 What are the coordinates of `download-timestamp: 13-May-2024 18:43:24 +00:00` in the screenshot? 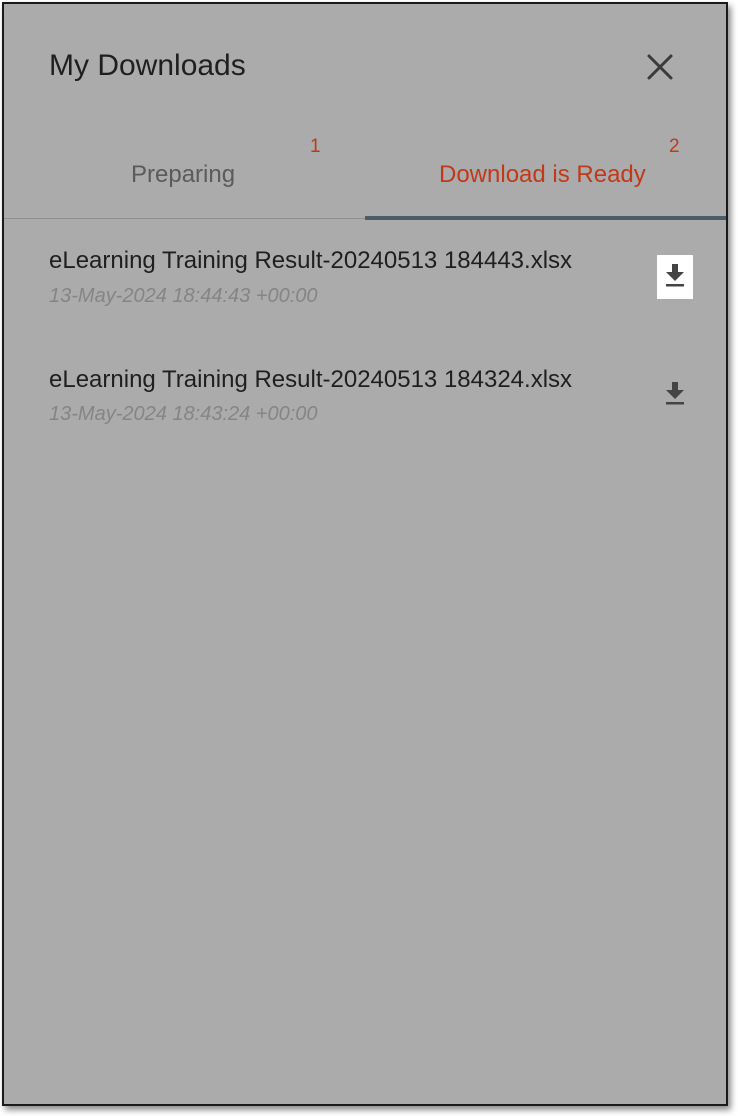 It's located at (183, 414).